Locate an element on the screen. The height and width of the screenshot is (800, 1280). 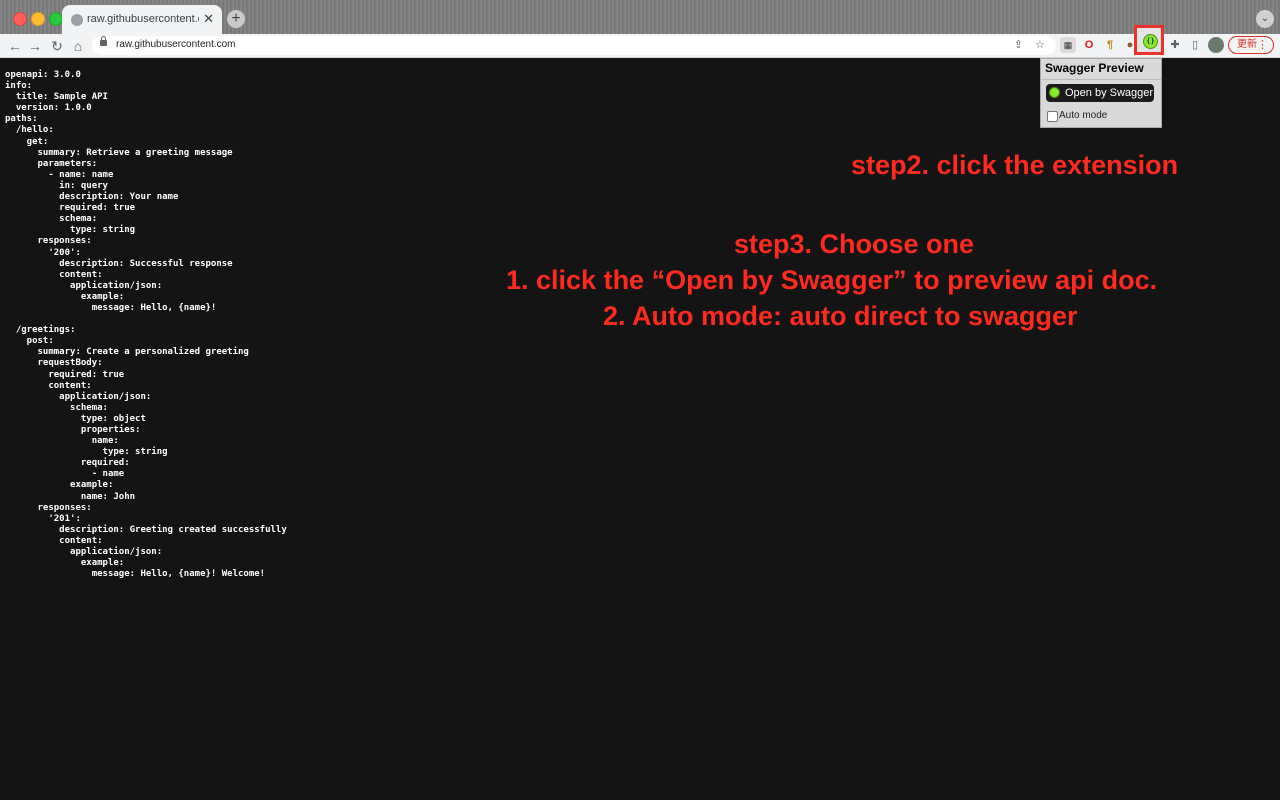
code-line: /hello: is located at coordinates (29, 130).